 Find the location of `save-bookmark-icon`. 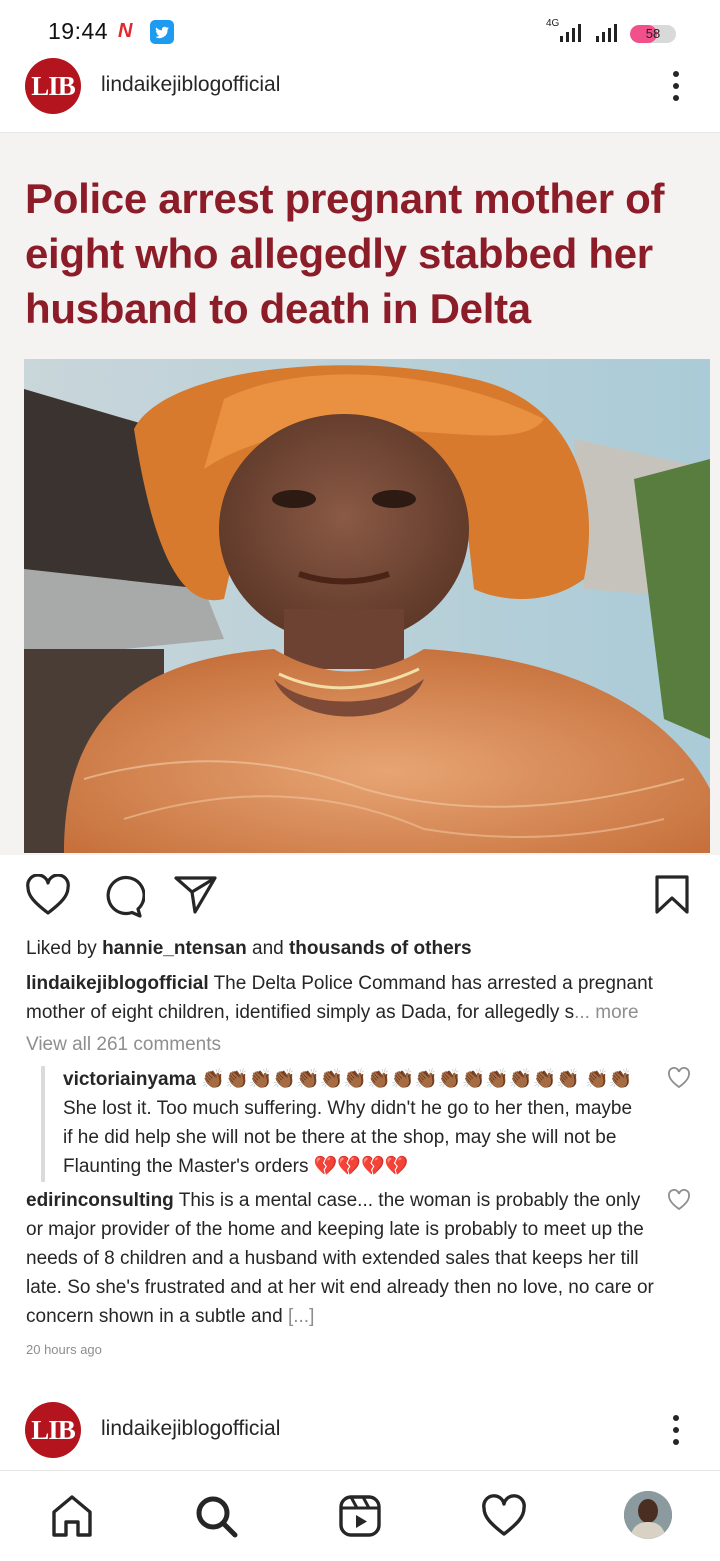

save-bookmark-icon is located at coordinates (672, 895).